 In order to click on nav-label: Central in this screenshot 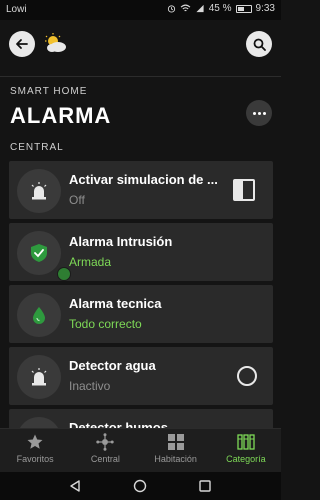, I will do `click(105, 459)`.